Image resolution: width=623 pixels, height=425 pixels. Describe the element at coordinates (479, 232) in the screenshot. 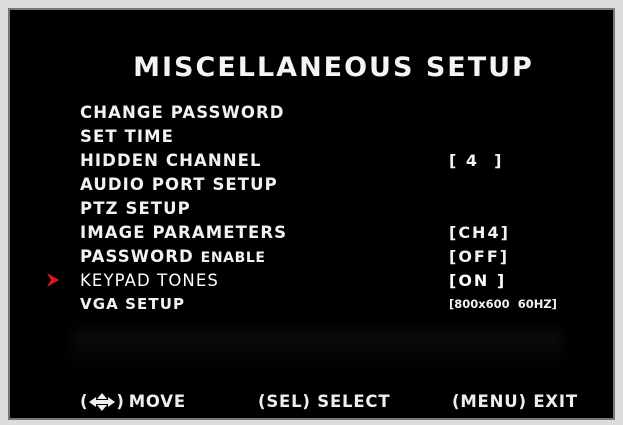

I see `image-parameters-value: [CH4]` at that location.